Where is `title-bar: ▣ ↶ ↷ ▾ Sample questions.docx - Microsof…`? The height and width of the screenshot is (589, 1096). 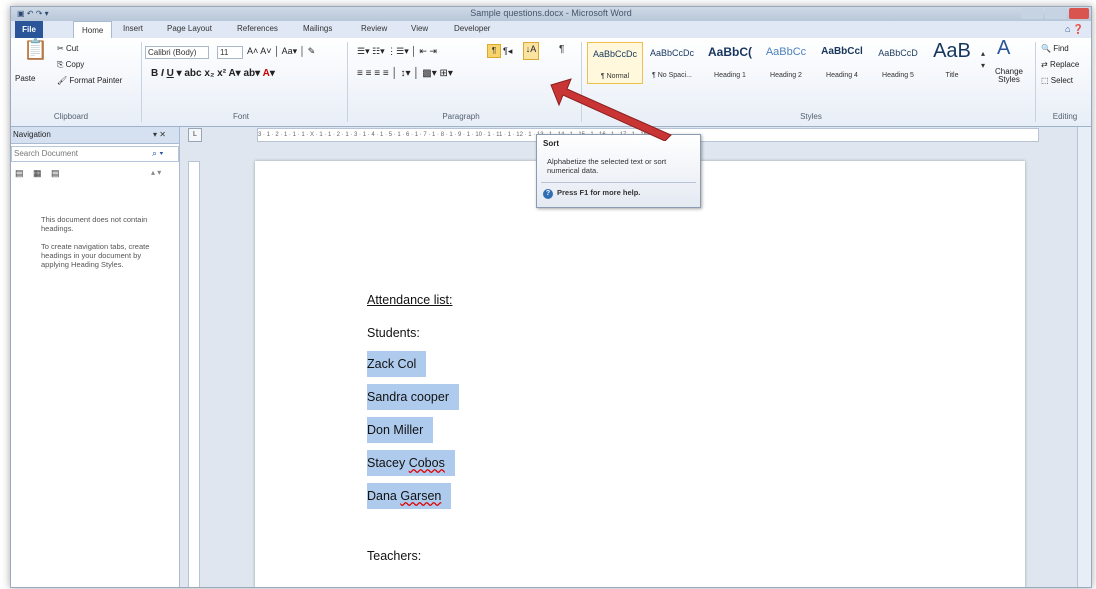 title-bar: ▣ ↶ ↷ ▾ Sample questions.docx - Microsof… is located at coordinates (551, 14).